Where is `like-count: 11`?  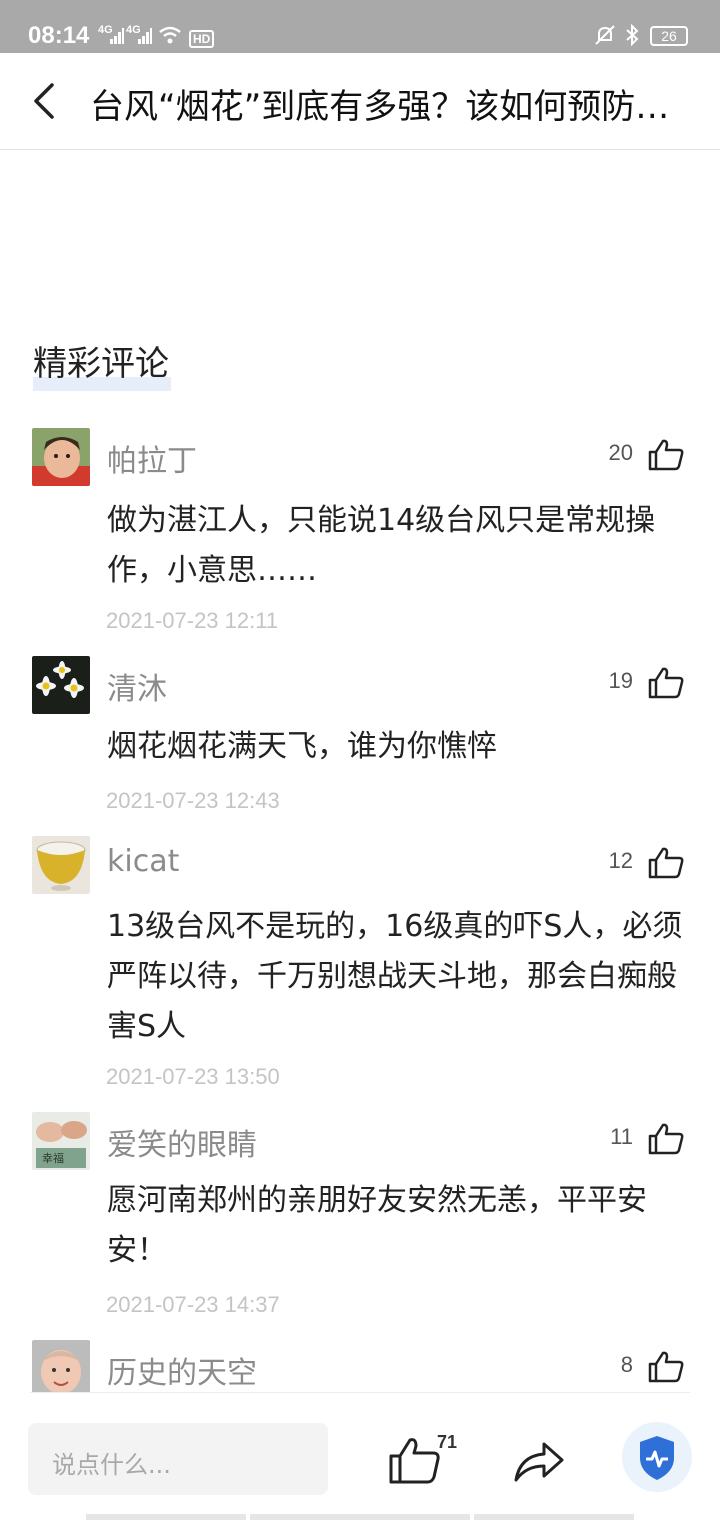
like-count: 11 is located at coordinates (621, 1136).